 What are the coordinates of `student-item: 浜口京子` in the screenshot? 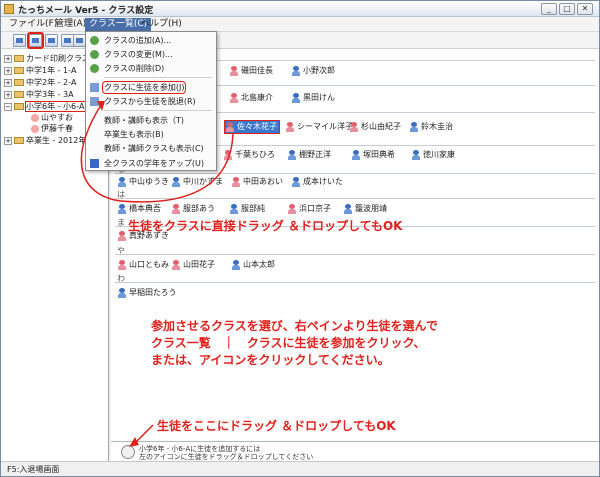 It's located at (309, 209).